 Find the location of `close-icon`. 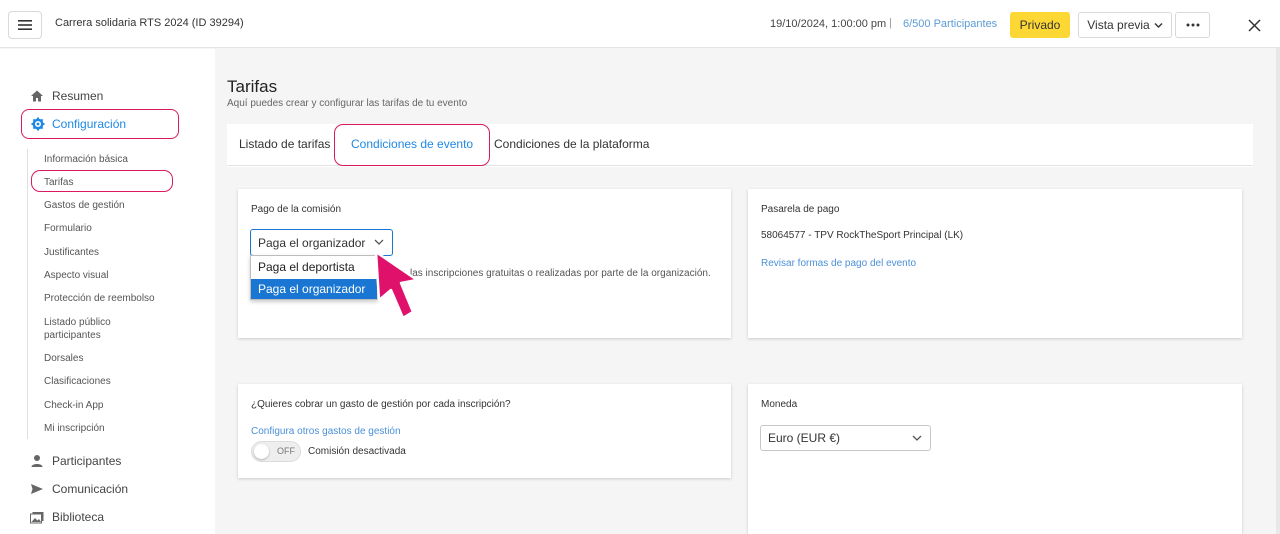

close-icon is located at coordinates (1254, 25).